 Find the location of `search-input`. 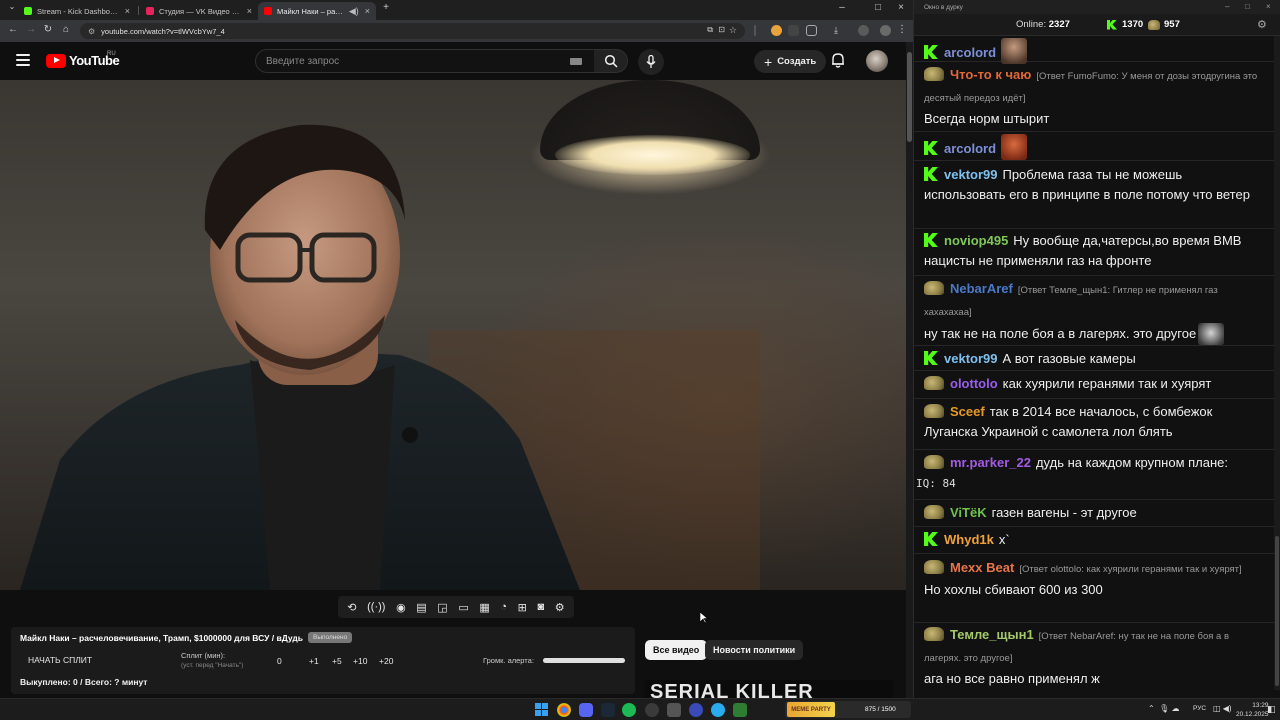

search-input is located at coordinates (411, 61).